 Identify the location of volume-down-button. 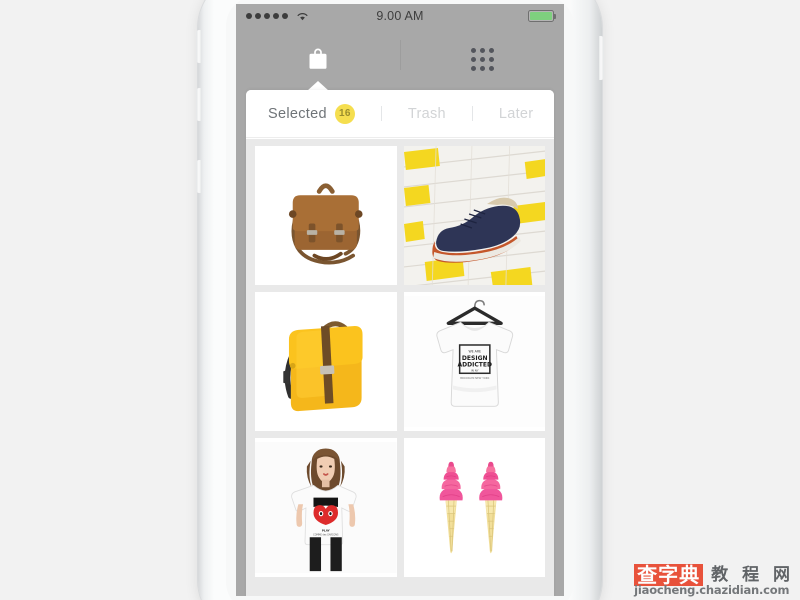
(198, 176).